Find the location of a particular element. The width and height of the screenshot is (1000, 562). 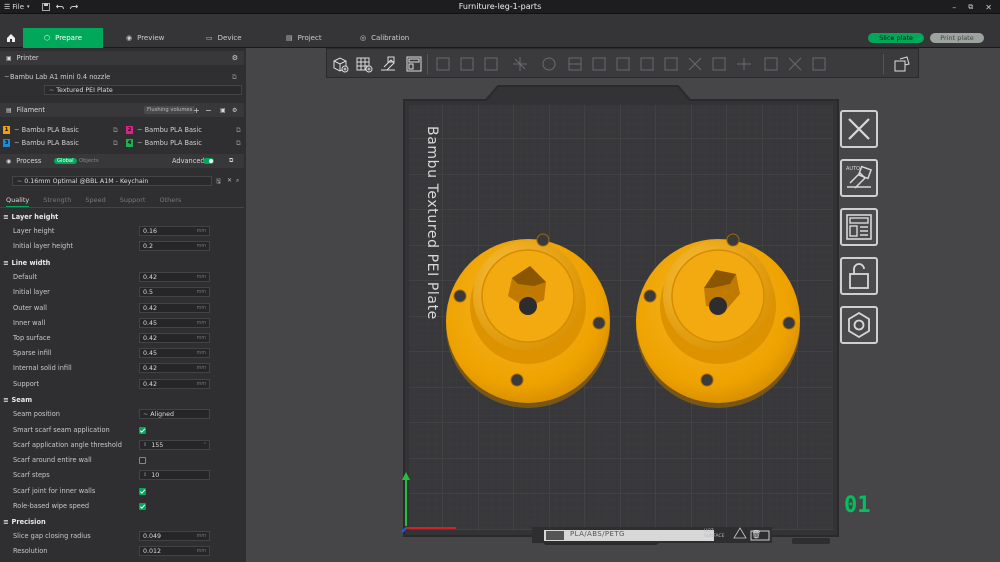

delete-preset-icon: ✕ is located at coordinates (229, 180).